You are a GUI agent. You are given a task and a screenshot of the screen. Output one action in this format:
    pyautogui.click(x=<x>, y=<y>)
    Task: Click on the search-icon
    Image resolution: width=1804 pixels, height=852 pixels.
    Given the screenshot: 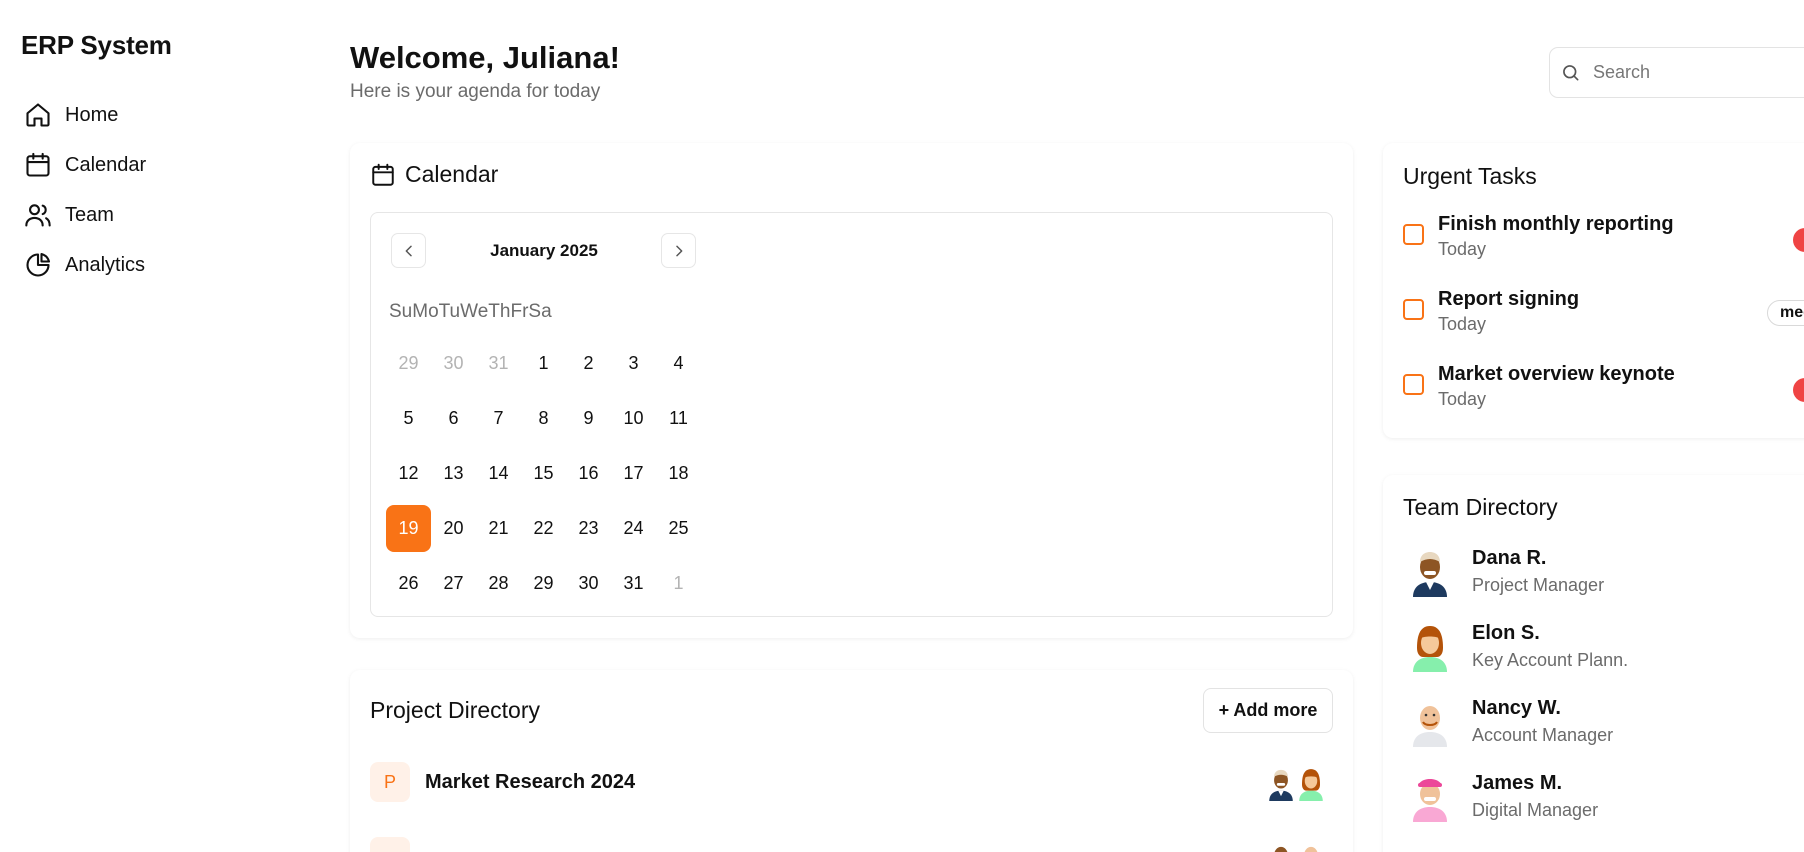 What is the action you would take?
    pyautogui.click(x=1571, y=72)
    